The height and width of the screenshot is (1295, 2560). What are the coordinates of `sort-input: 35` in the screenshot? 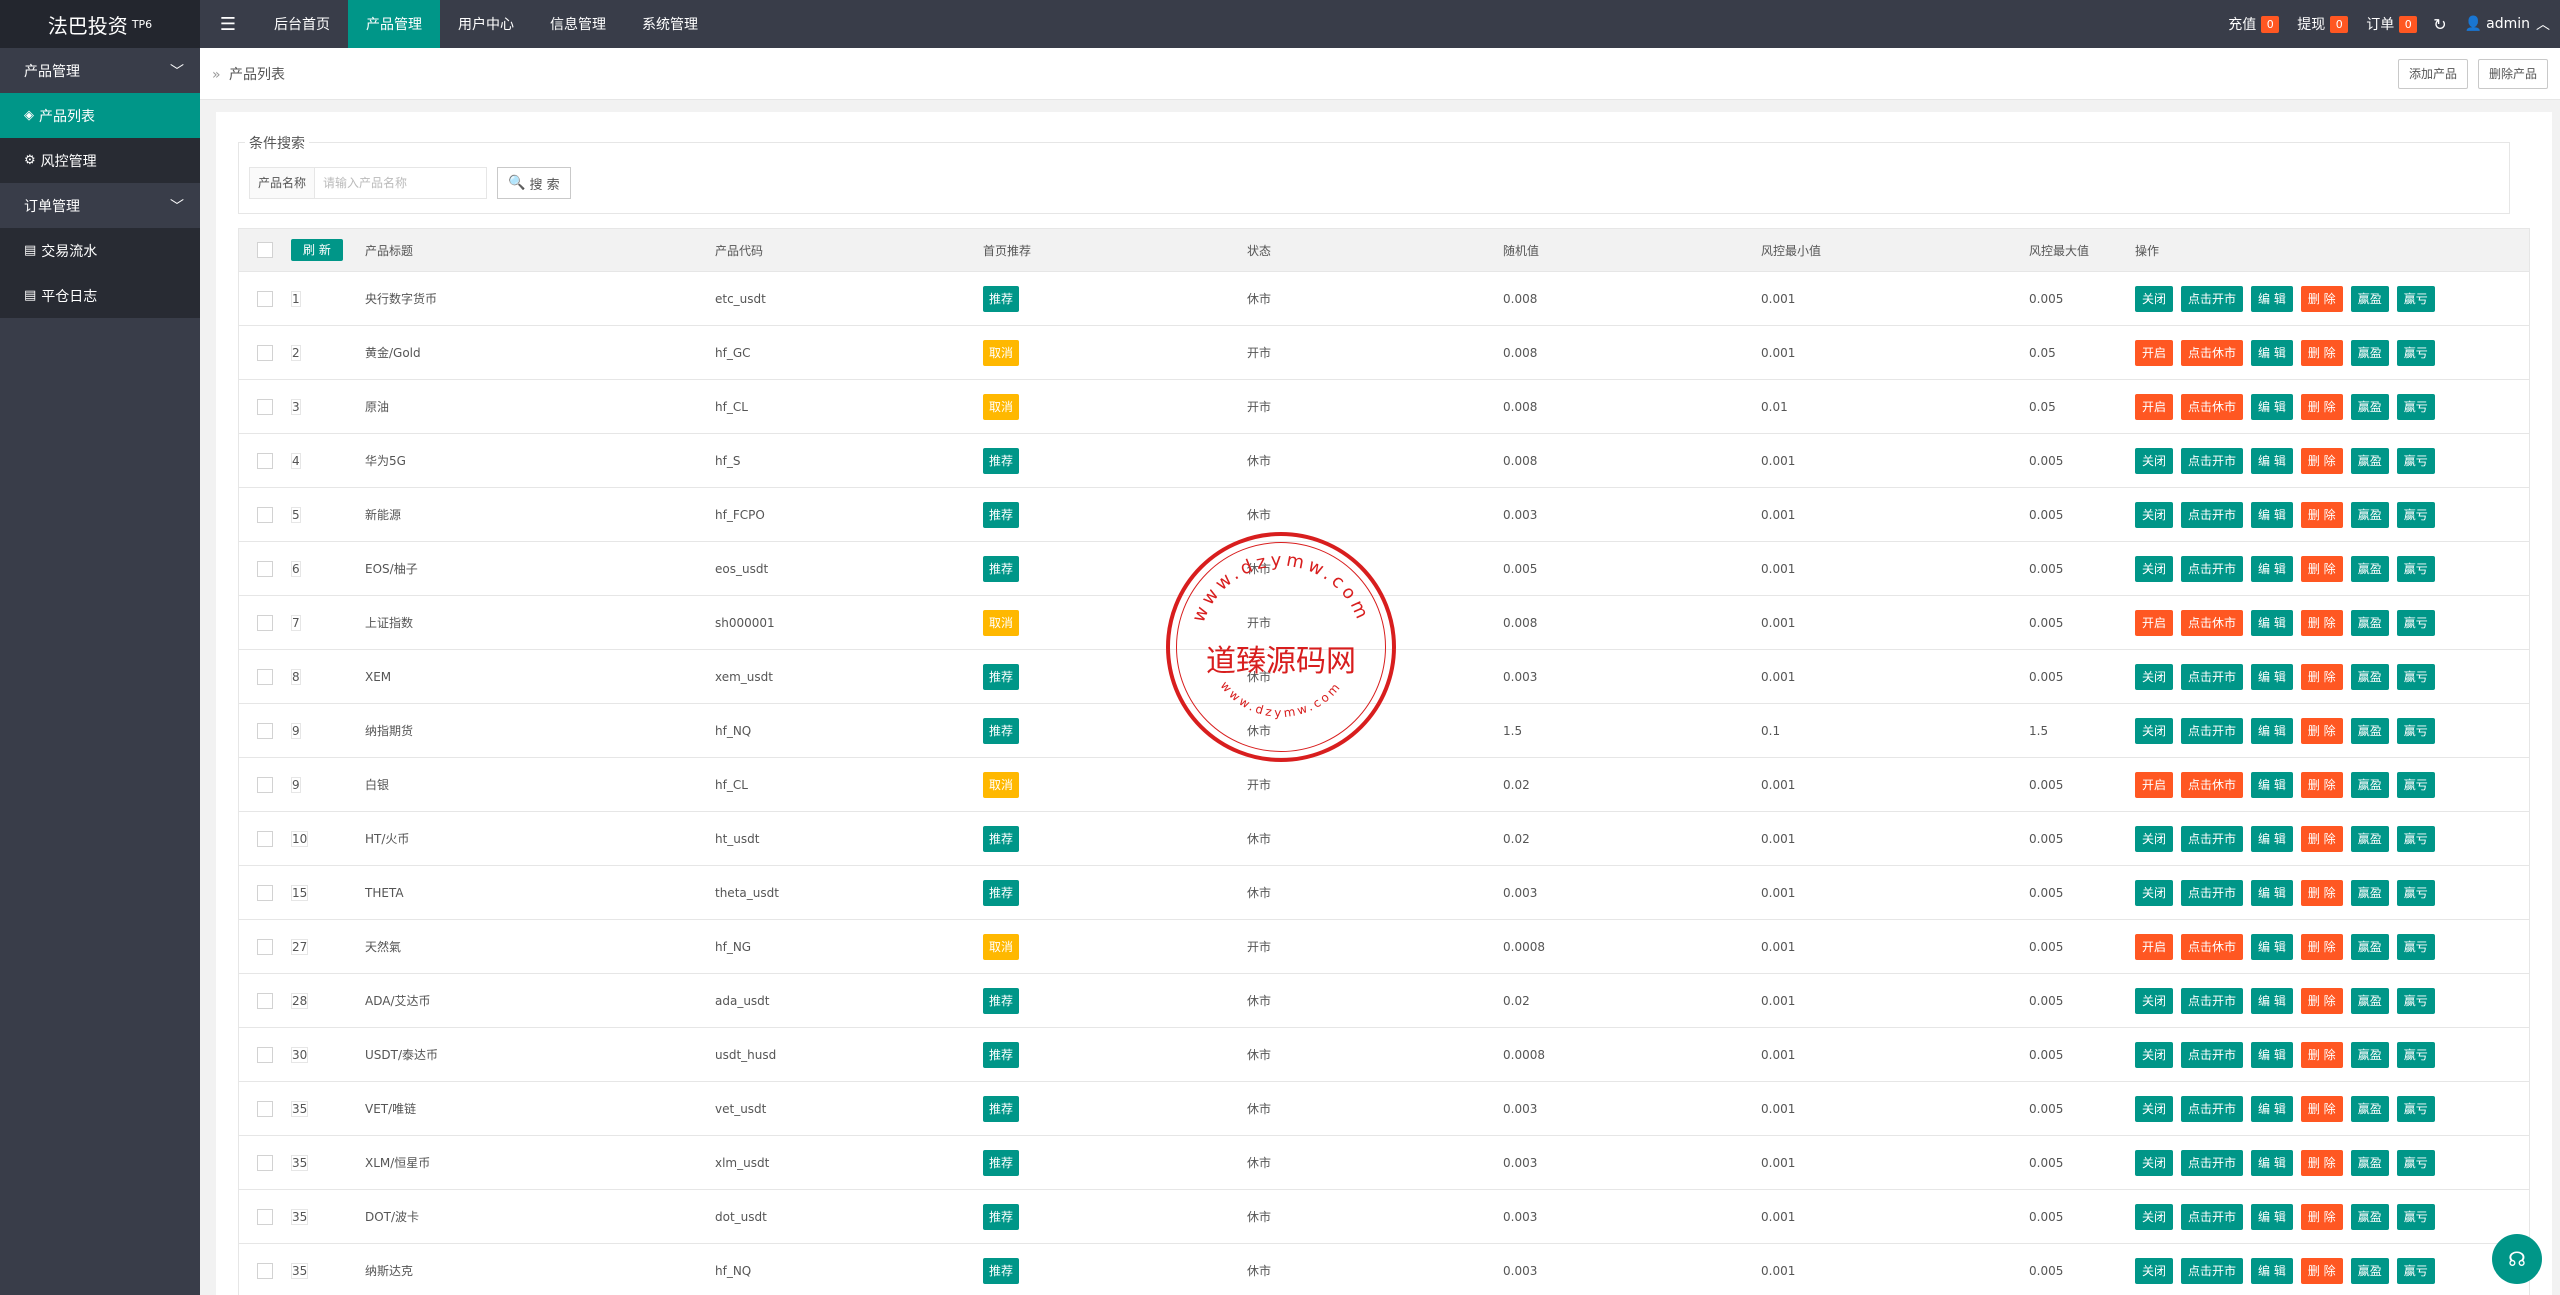 It's located at (300, 1108).